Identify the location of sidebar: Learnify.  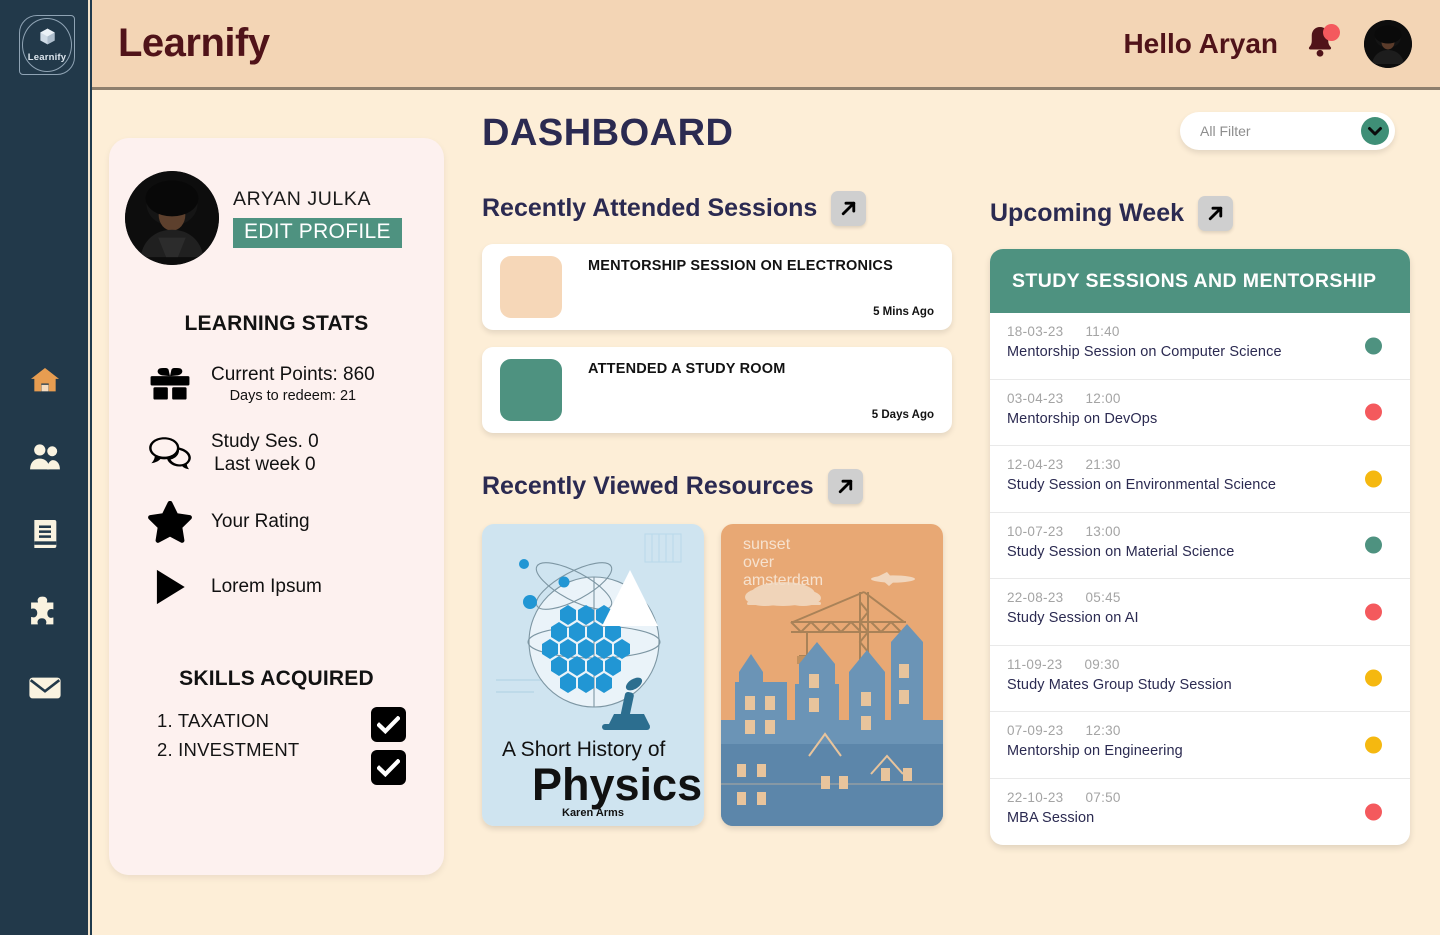
(45, 467).